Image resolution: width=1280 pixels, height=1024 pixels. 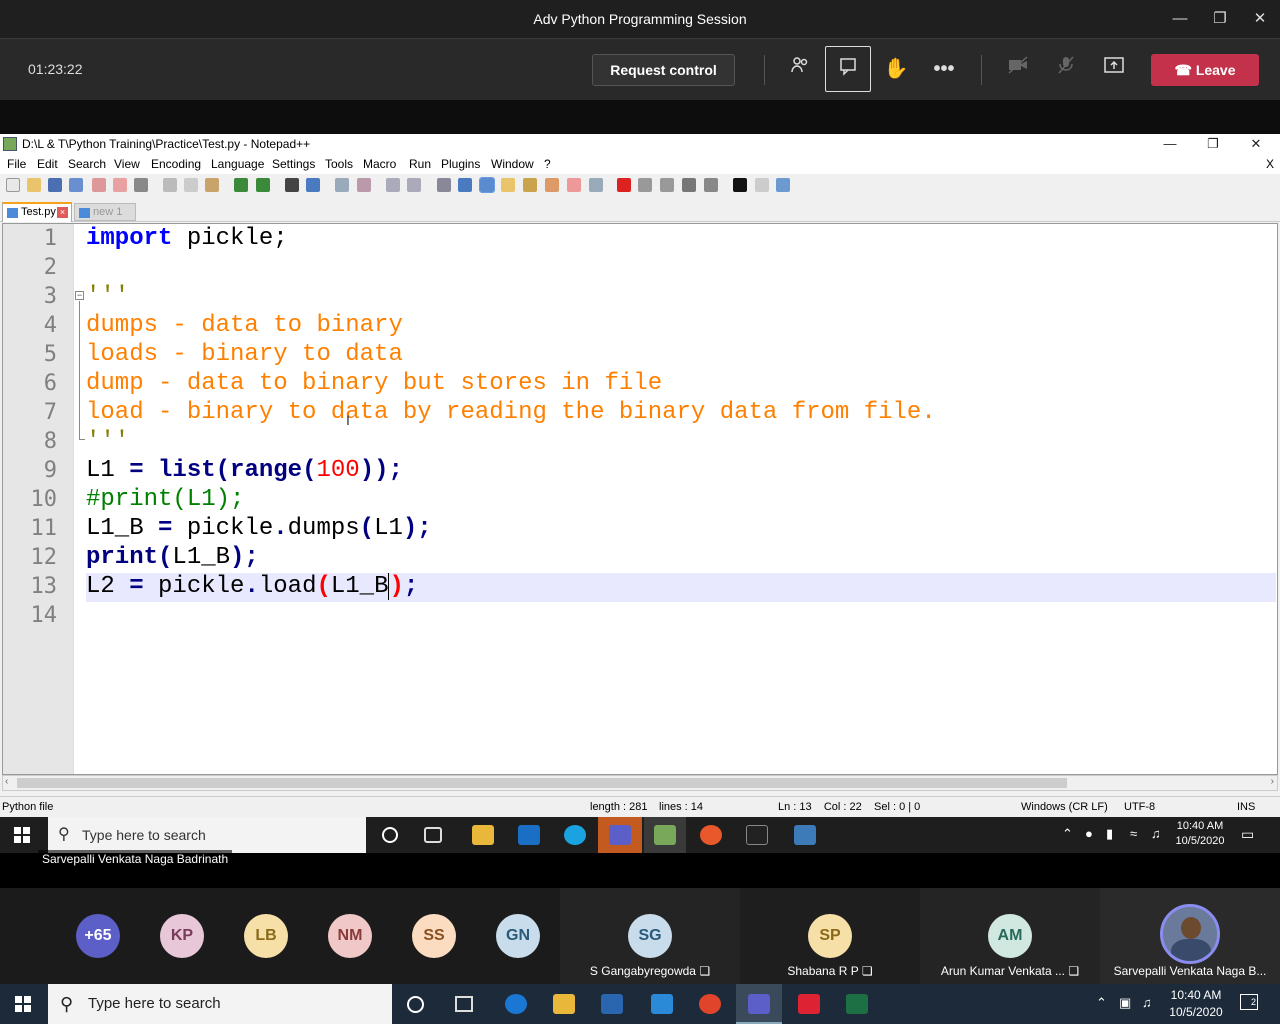 I want to click on npp-restore-icon: ❐, so click(x=1213, y=144).